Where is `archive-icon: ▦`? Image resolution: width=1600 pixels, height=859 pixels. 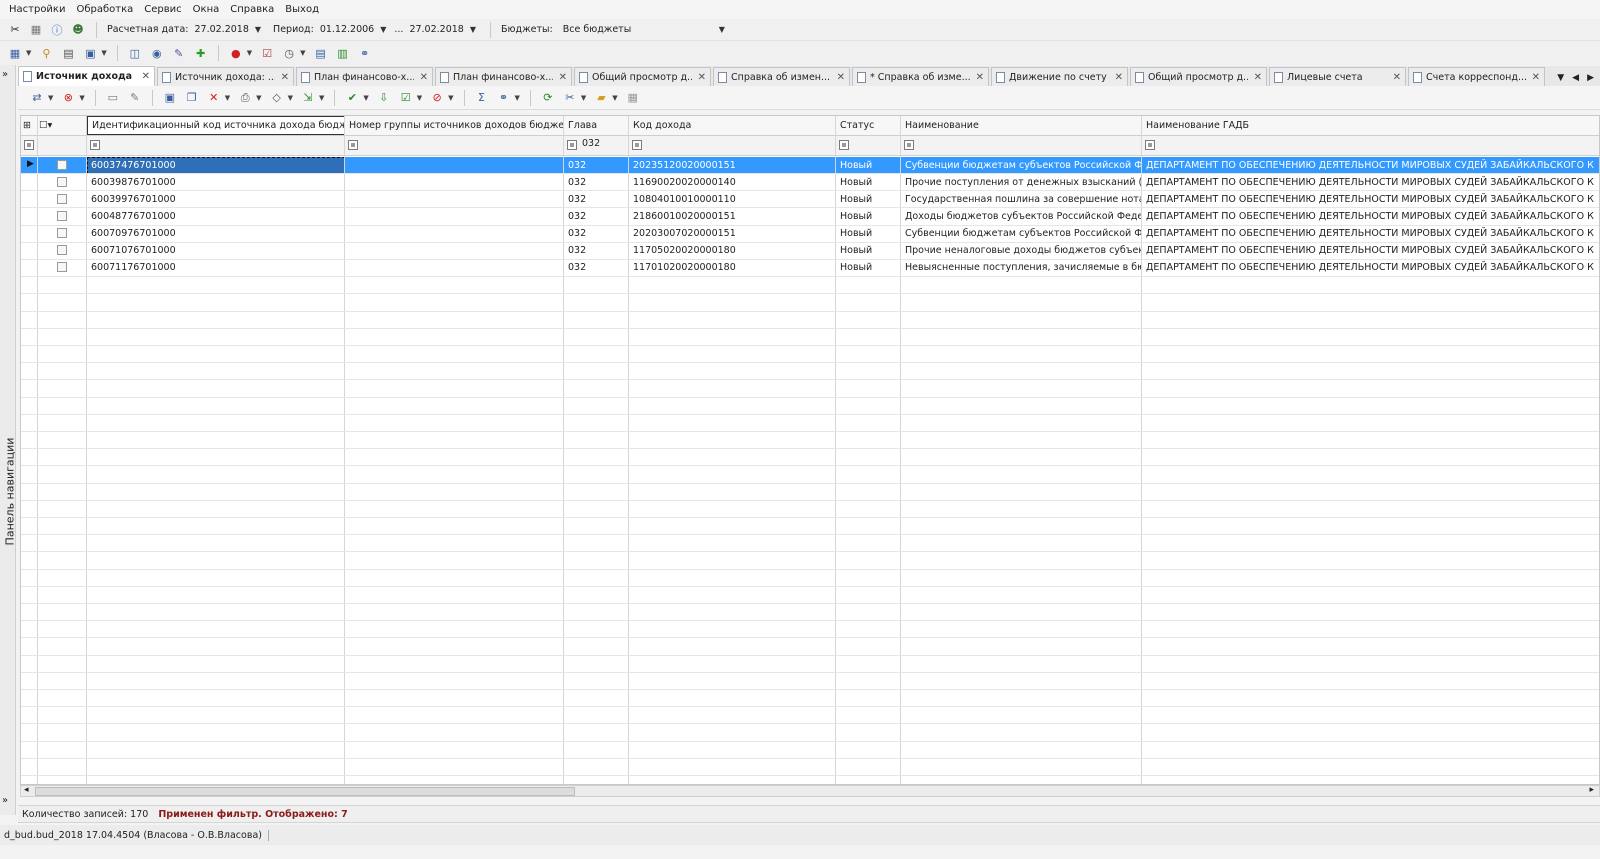
archive-icon: ▦ is located at coordinates (633, 98).